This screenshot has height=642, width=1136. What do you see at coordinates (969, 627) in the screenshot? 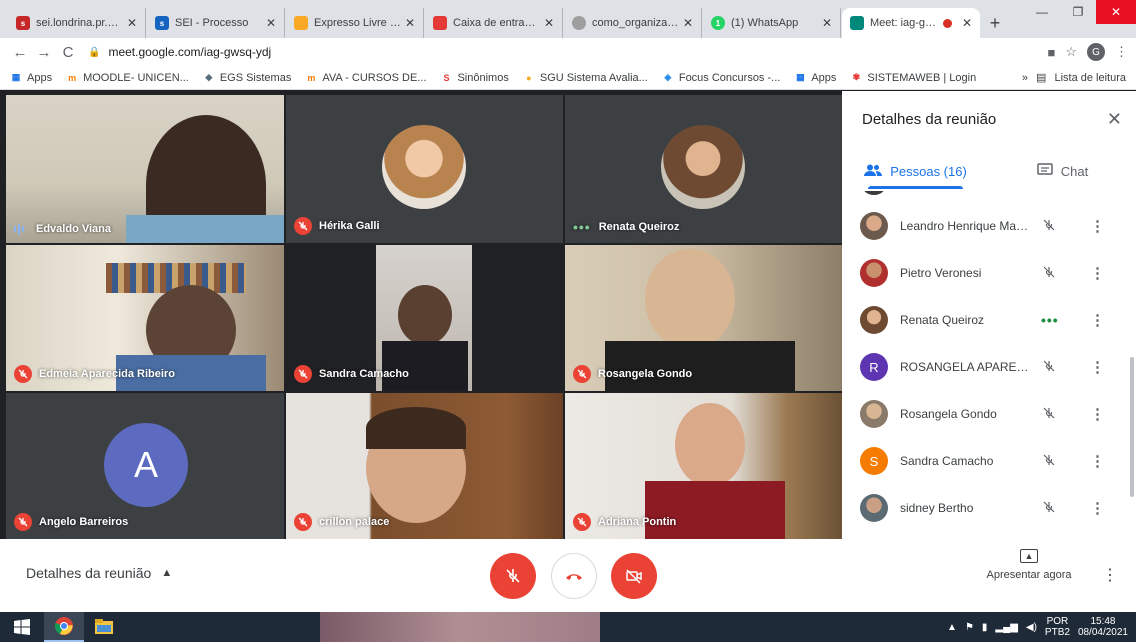
I see `flag-icon: ⚑` at bounding box center [969, 627].